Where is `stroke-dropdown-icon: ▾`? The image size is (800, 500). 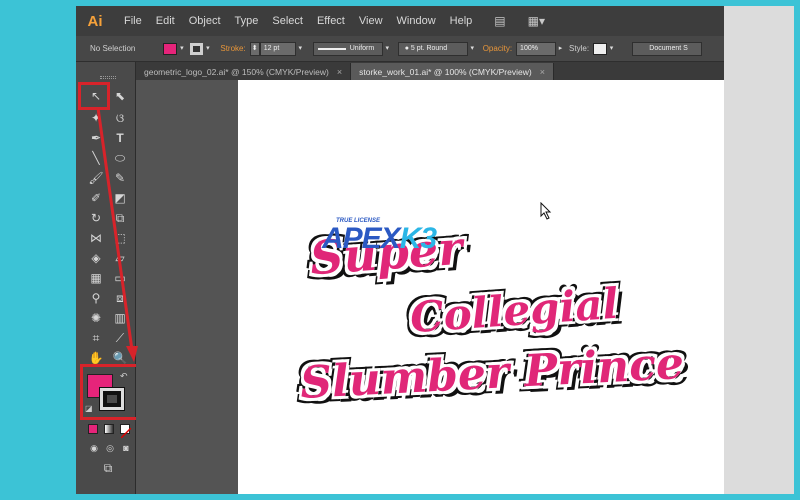 stroke-dropdown-icon: ▾ is located at coordinates (207, 49).